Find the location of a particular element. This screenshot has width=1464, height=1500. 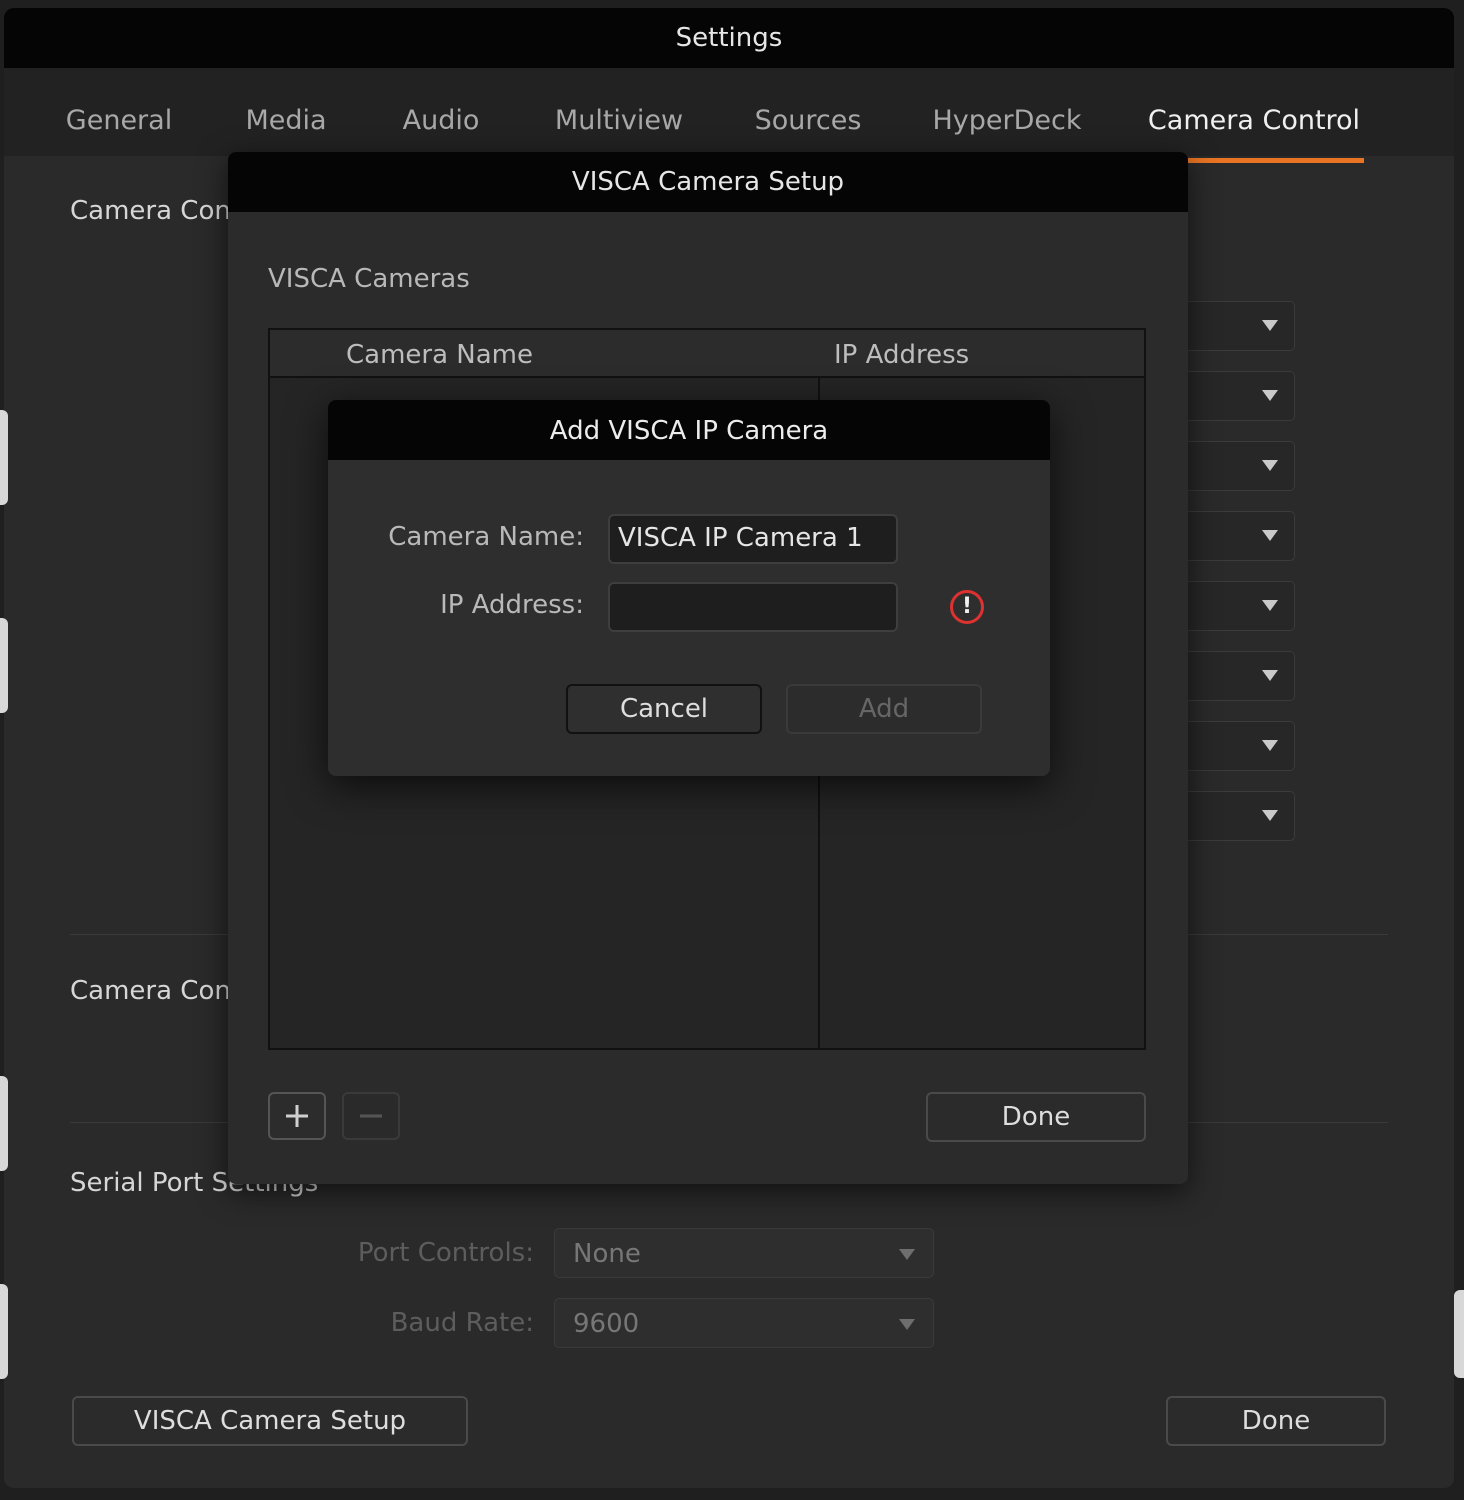

active-tab-indicator is located at coordinates (1272, 160).